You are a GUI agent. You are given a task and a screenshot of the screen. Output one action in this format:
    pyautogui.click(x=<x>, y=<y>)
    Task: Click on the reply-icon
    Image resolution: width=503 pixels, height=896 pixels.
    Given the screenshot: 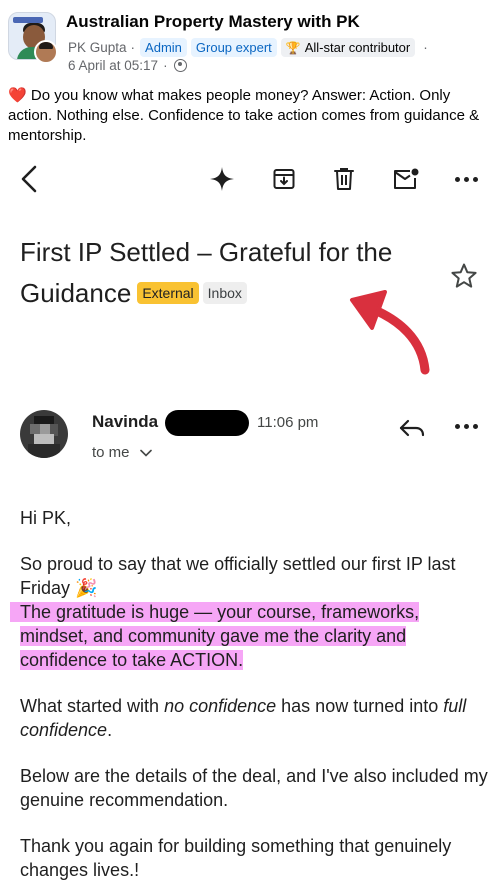 What is the action you would take?
    pyautogui.click(x=412, y=428)
    